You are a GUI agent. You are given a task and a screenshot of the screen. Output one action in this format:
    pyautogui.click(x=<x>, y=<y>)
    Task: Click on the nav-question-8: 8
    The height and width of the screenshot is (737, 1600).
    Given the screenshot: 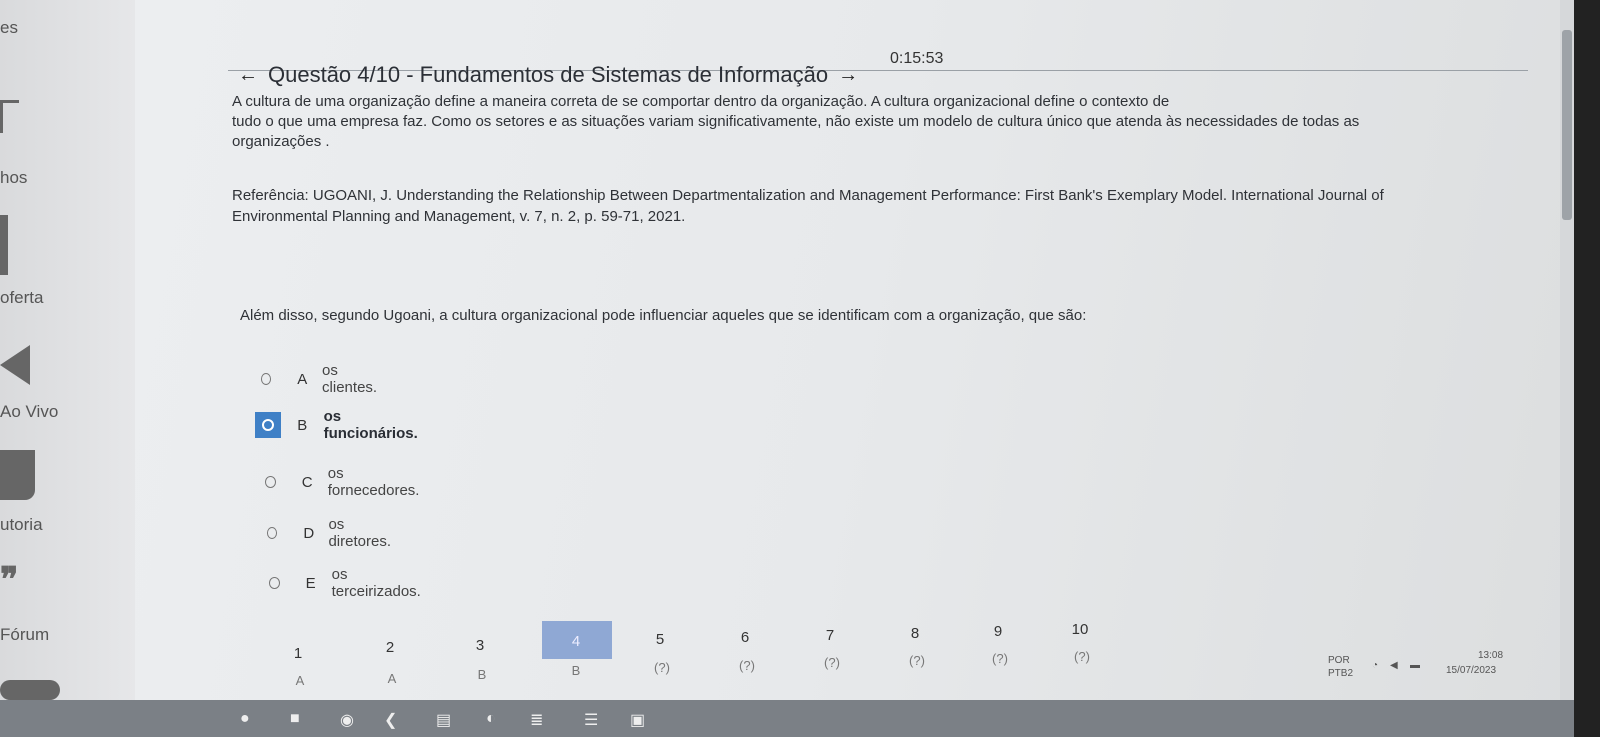 What is the action you would take?
    pyautogui.click(x=915, y=633)
    